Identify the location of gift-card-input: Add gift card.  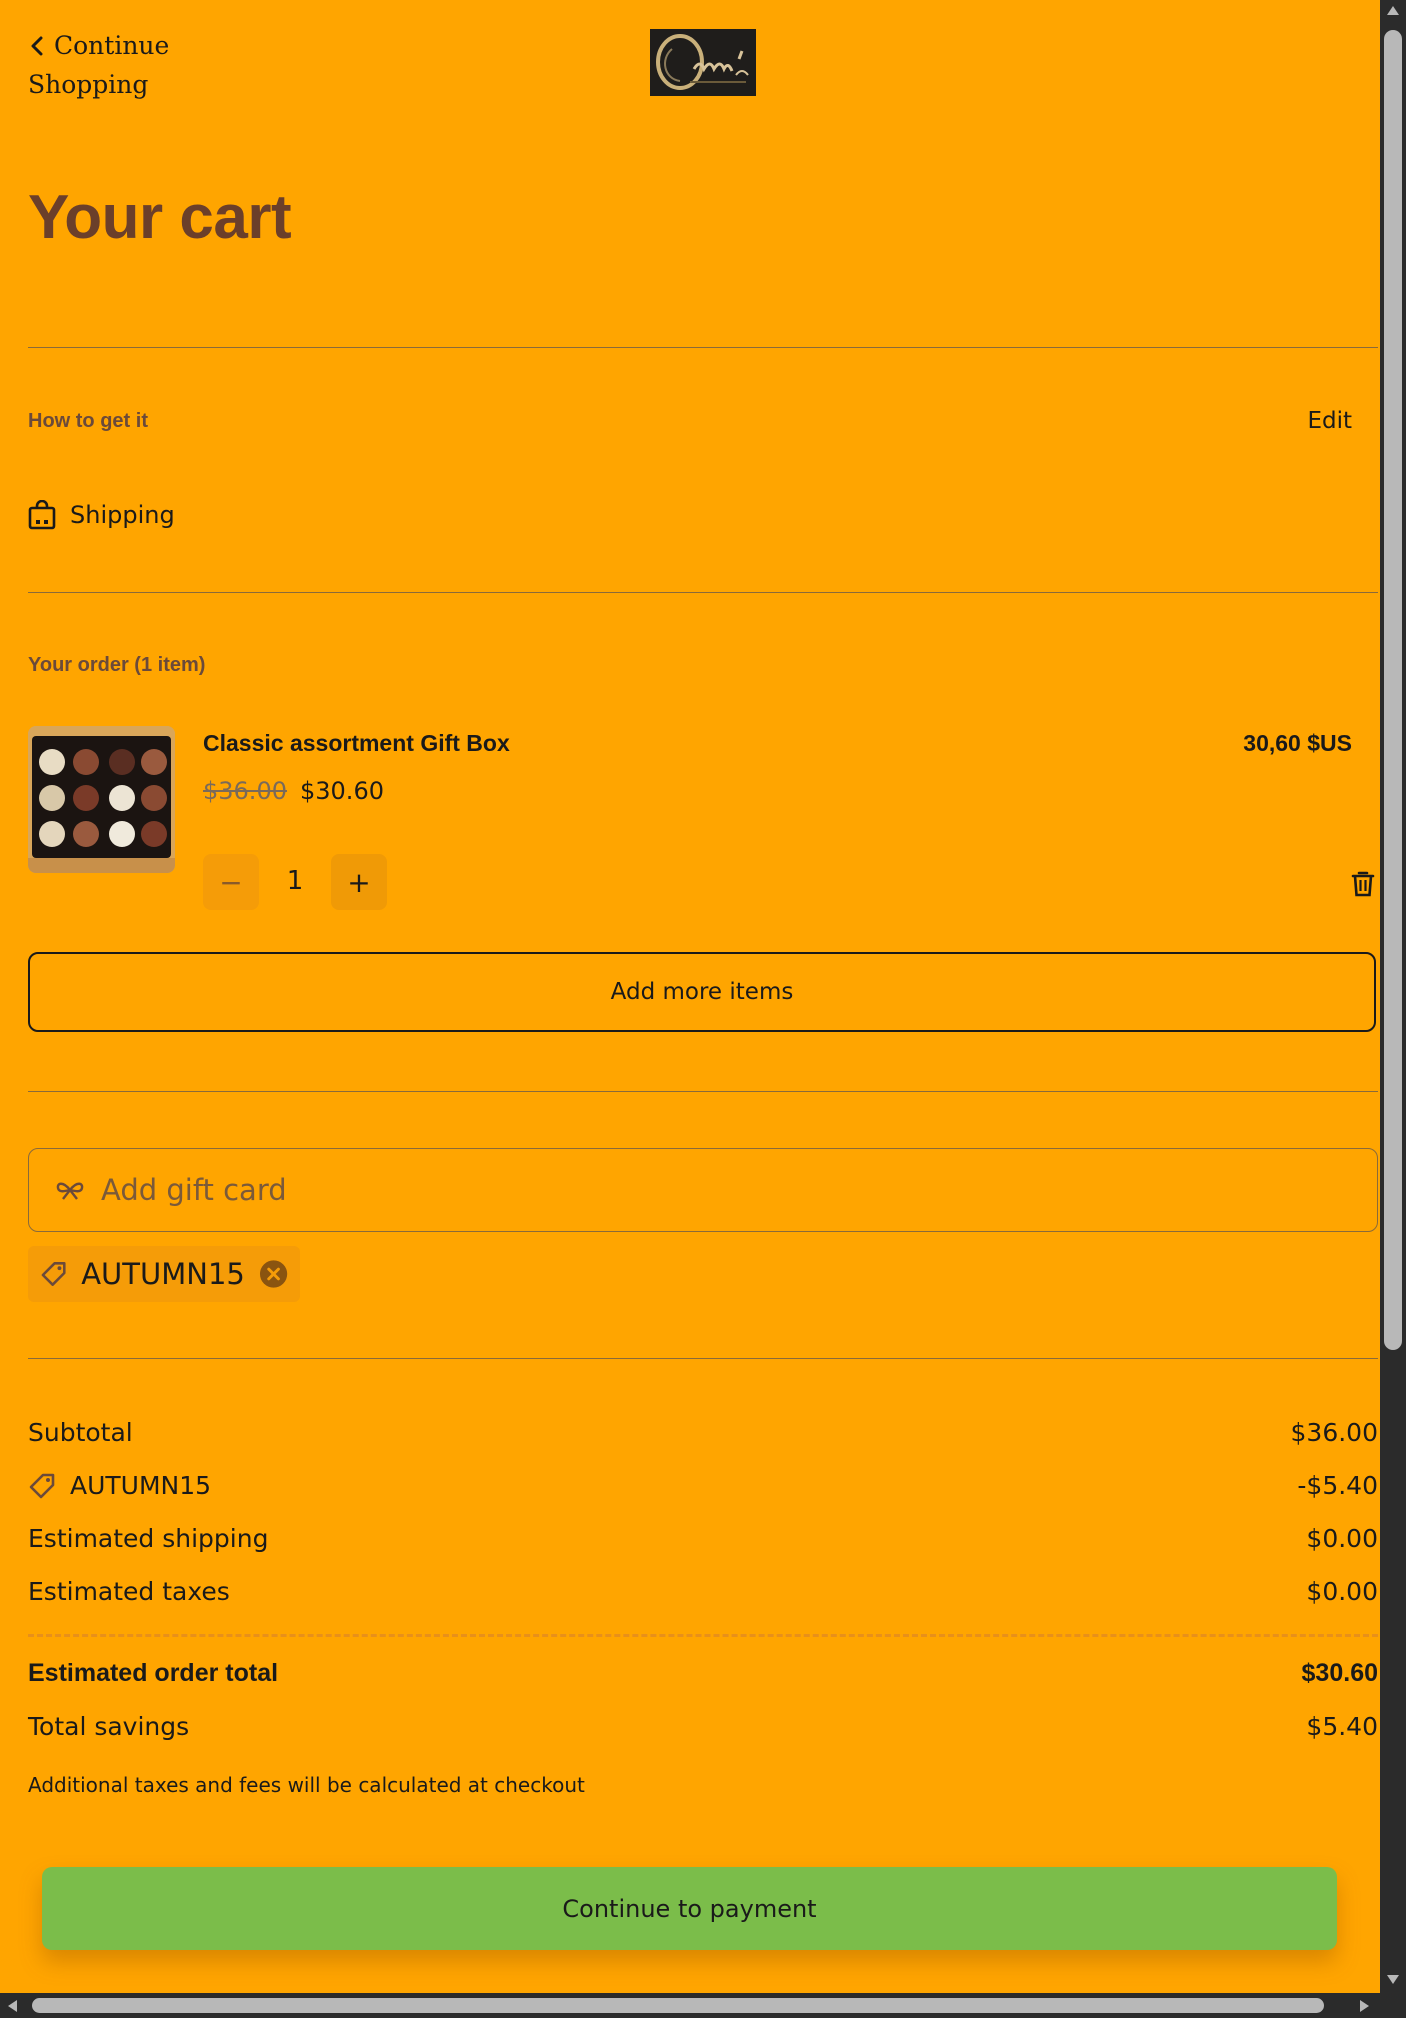
(703, 1190).